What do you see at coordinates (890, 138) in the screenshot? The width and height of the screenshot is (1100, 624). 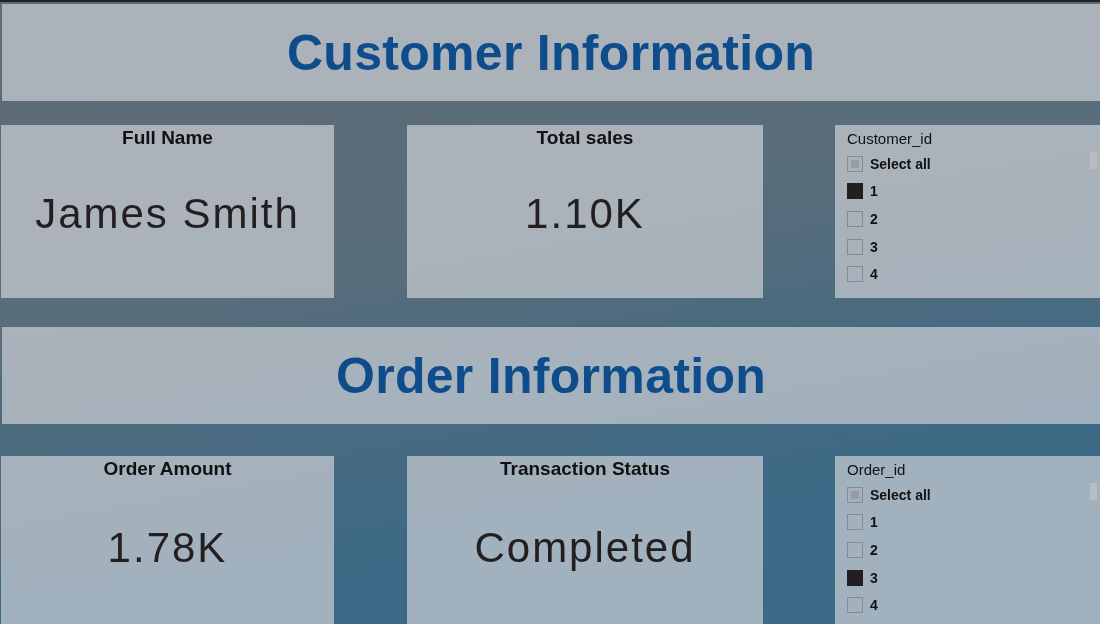 I see `slicer-title: Customer_id` at bounding box center [890, 138].